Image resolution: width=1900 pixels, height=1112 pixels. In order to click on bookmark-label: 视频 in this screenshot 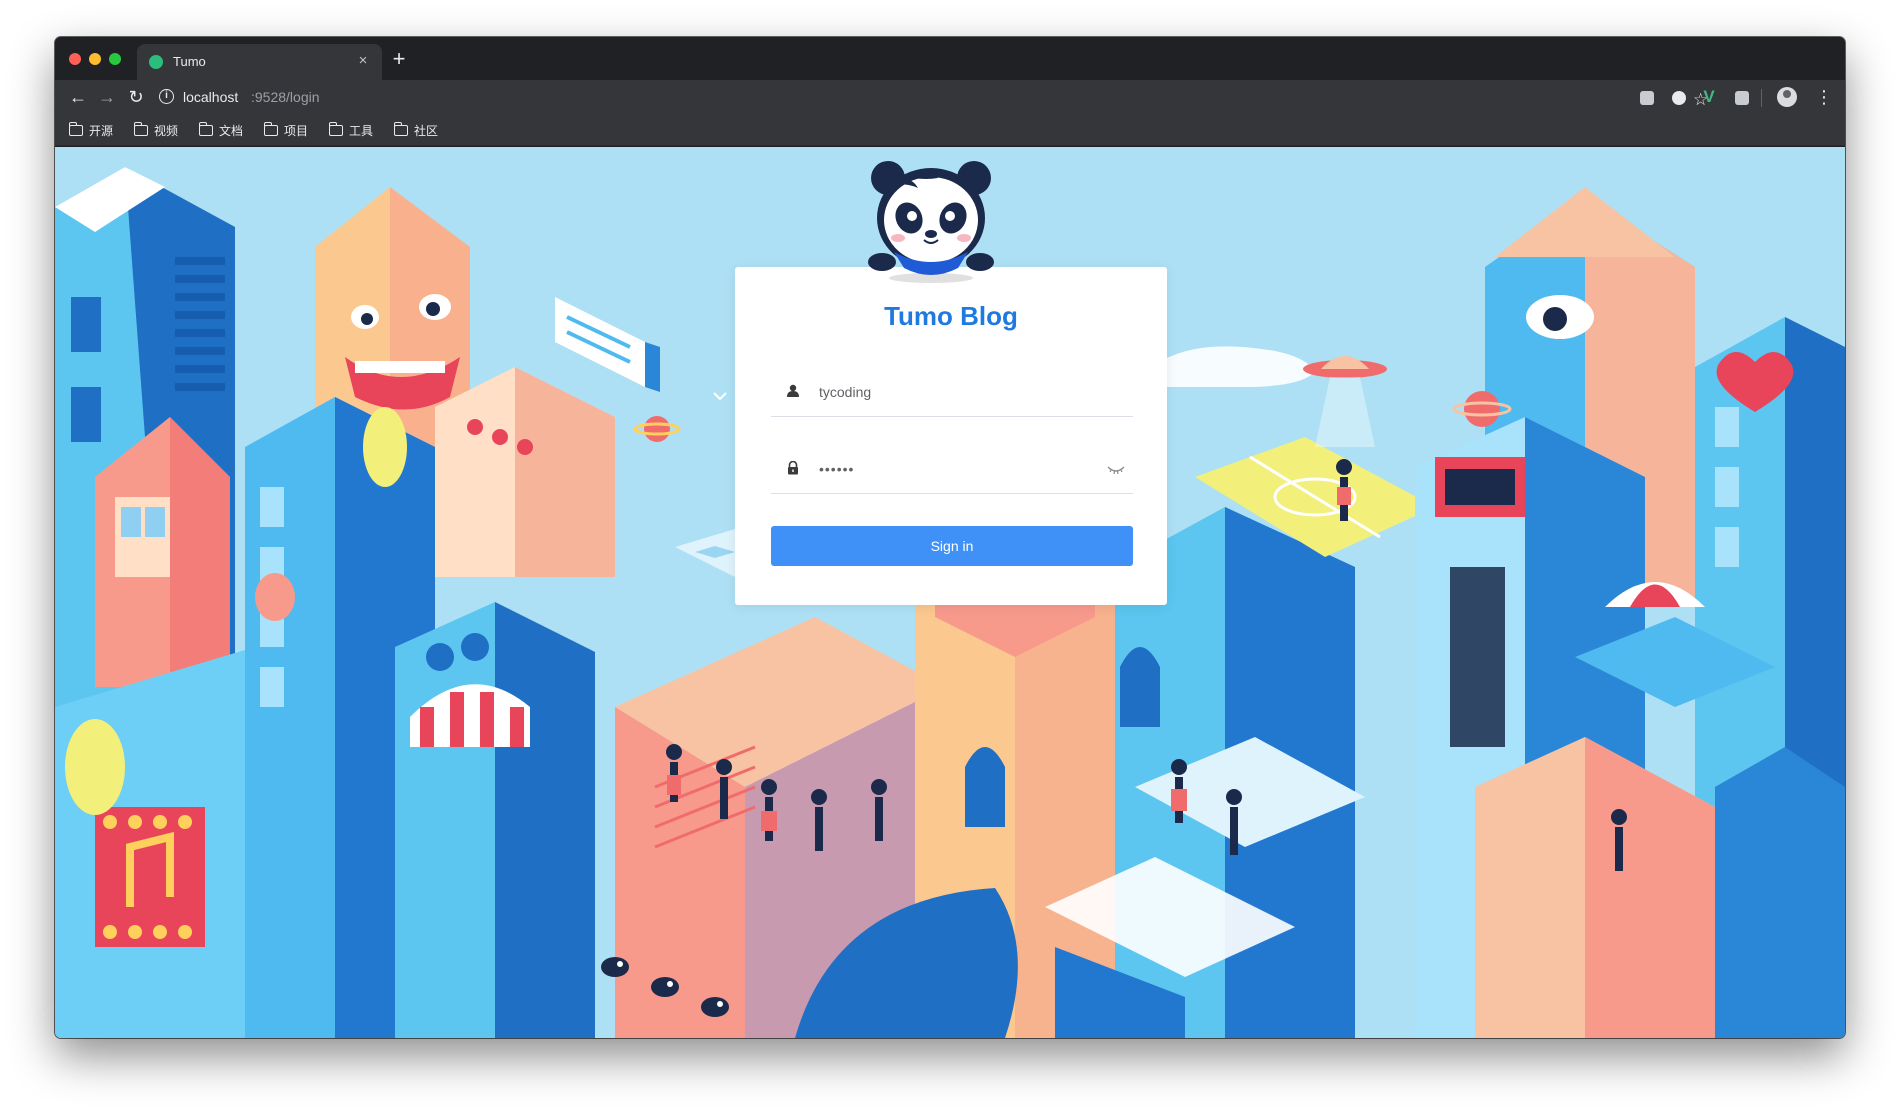, I will do `click(166, 130)`.